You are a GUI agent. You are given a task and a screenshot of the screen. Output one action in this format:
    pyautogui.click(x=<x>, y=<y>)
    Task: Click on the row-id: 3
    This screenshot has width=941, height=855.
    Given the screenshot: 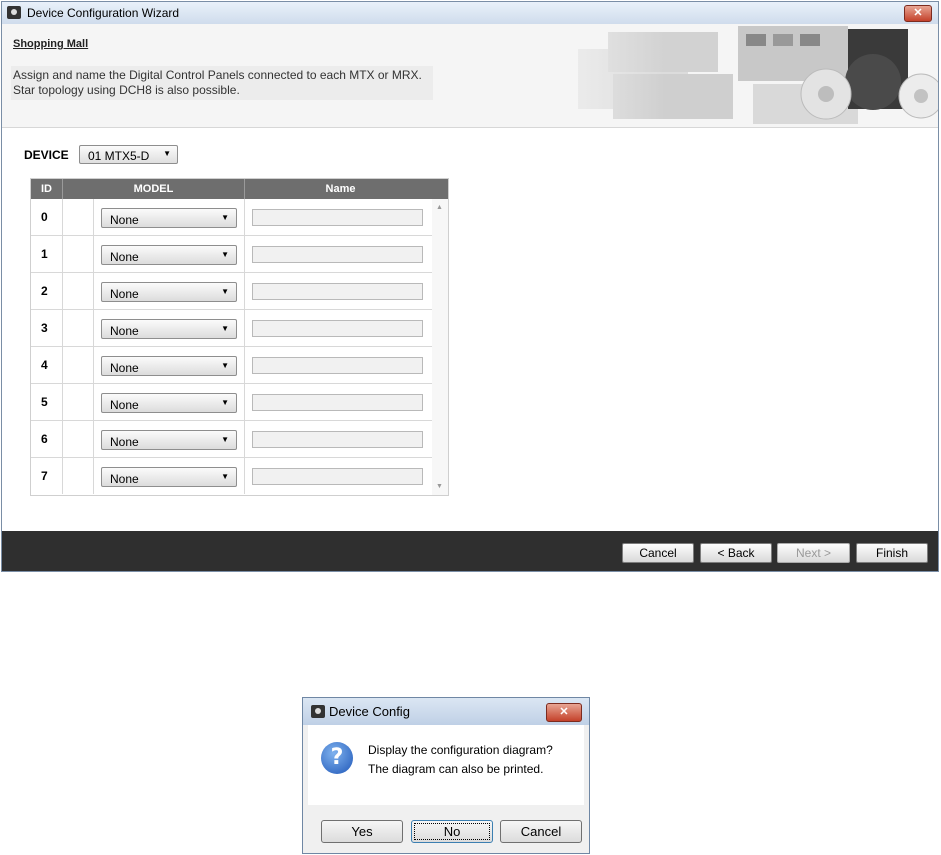 What is the action you would take?
    pyautogui.click(x=47, y=328)
    